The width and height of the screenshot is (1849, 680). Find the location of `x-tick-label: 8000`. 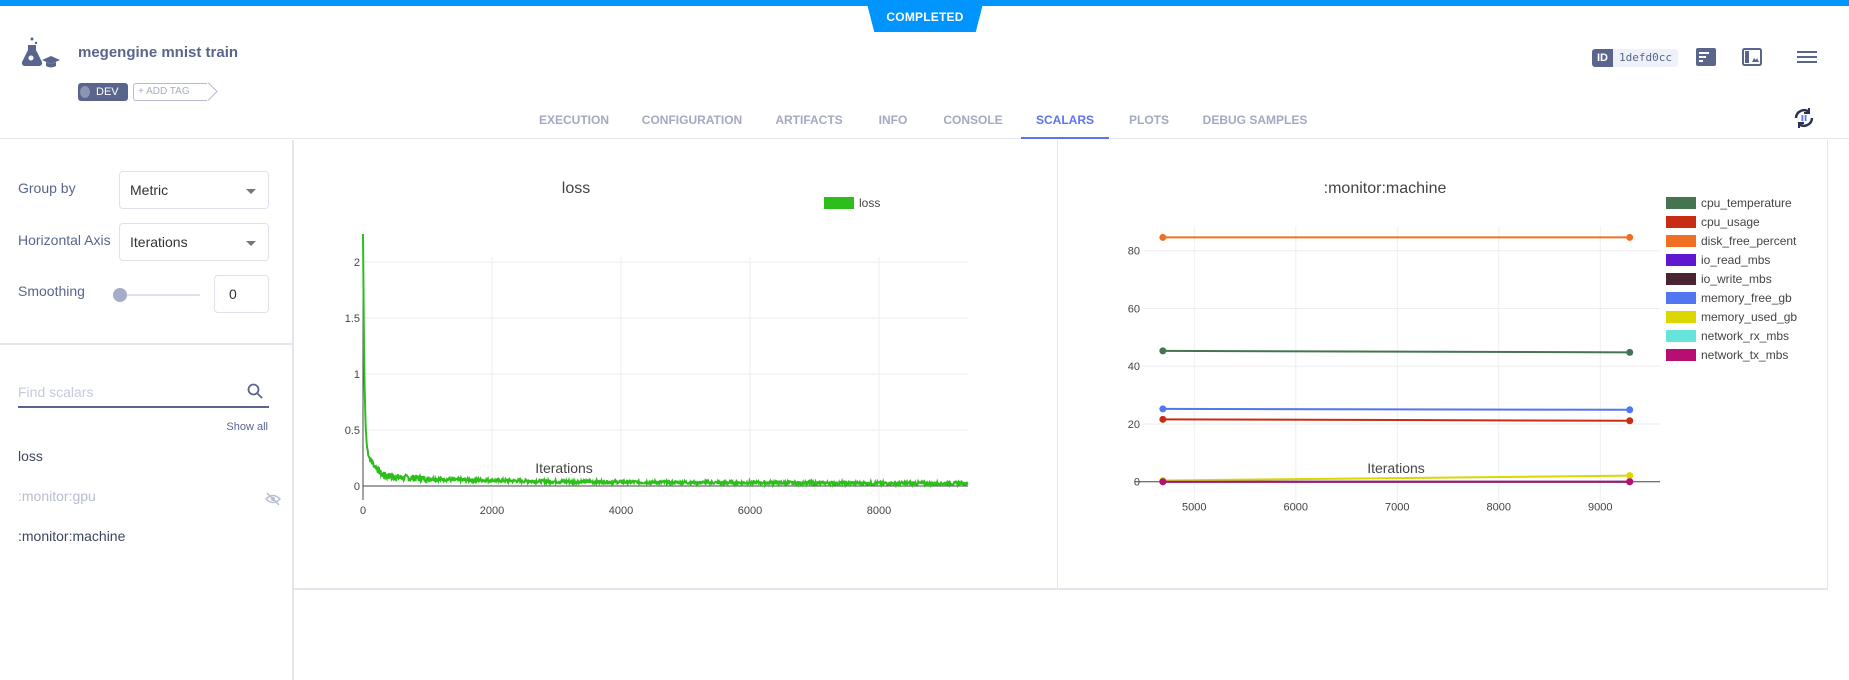

x-tick-label: 8000 is located at coordinates (1499, 508).